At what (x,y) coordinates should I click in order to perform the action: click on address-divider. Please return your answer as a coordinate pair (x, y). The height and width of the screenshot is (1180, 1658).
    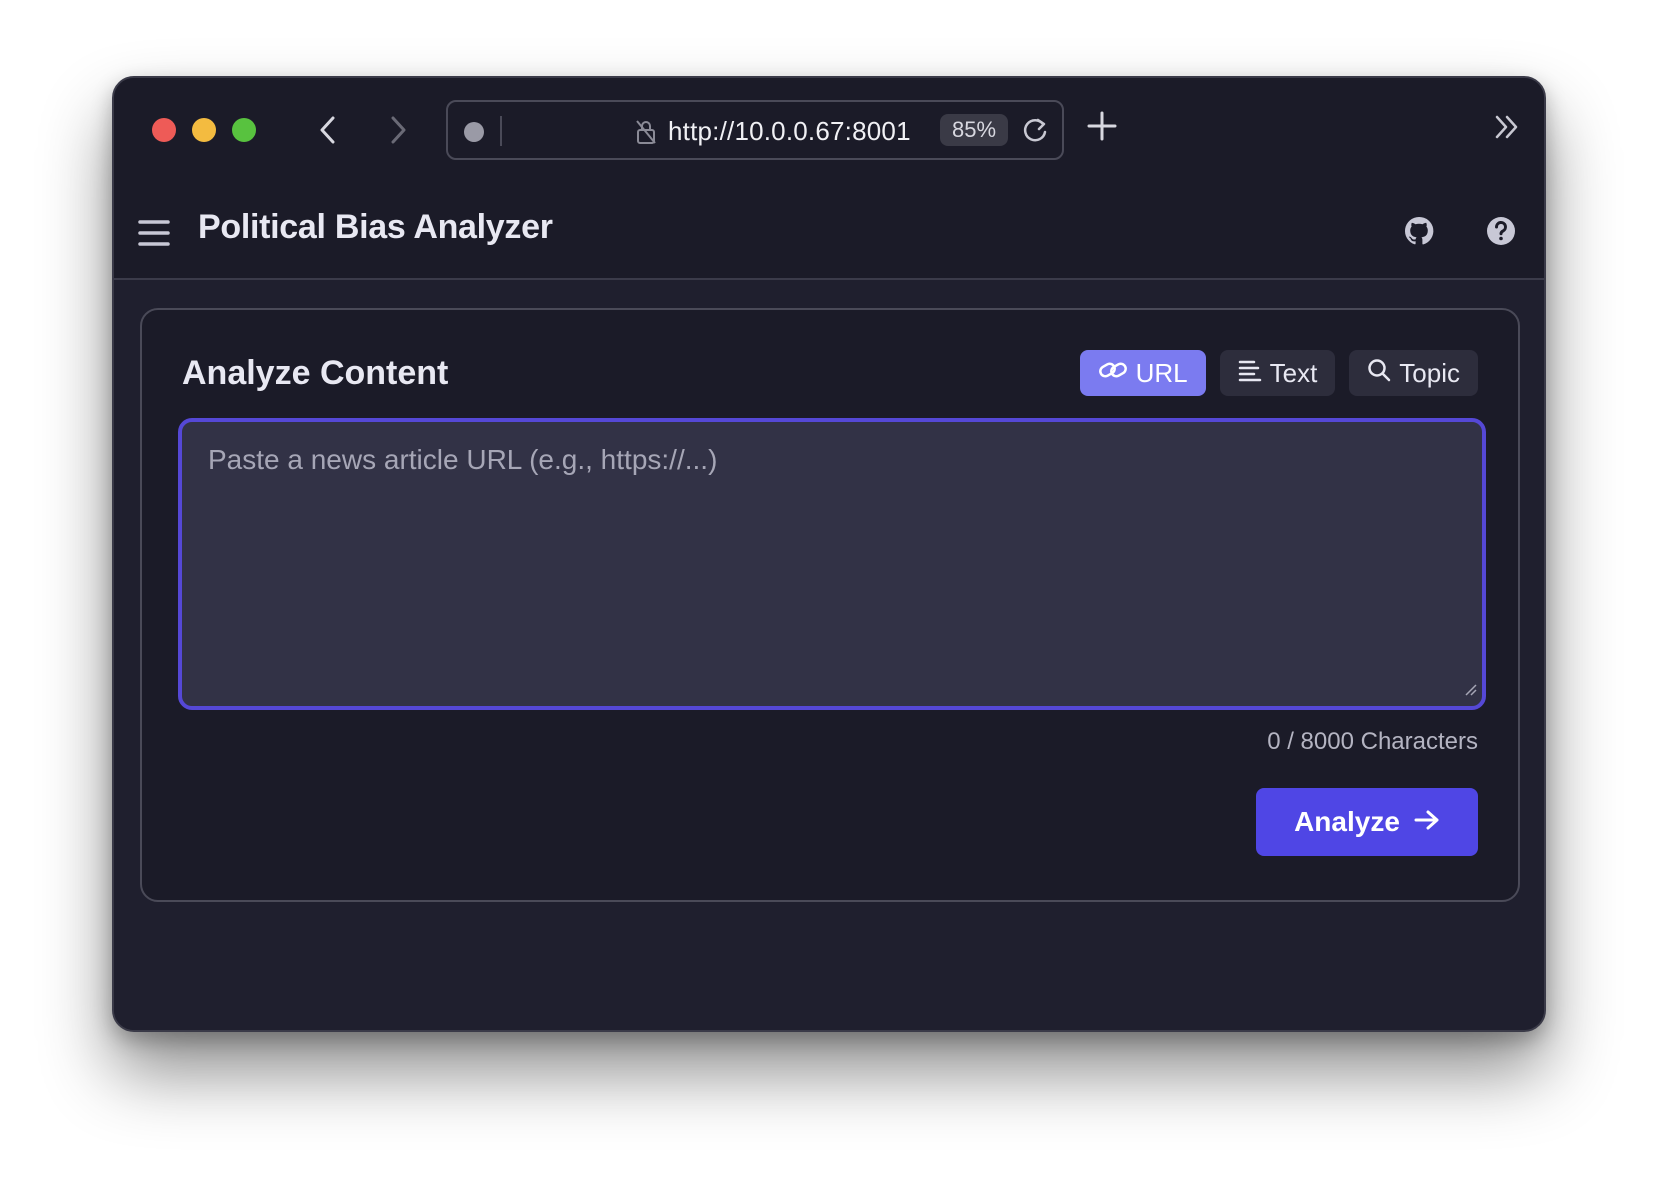
    Looking at the image, I should click on (501, 131).